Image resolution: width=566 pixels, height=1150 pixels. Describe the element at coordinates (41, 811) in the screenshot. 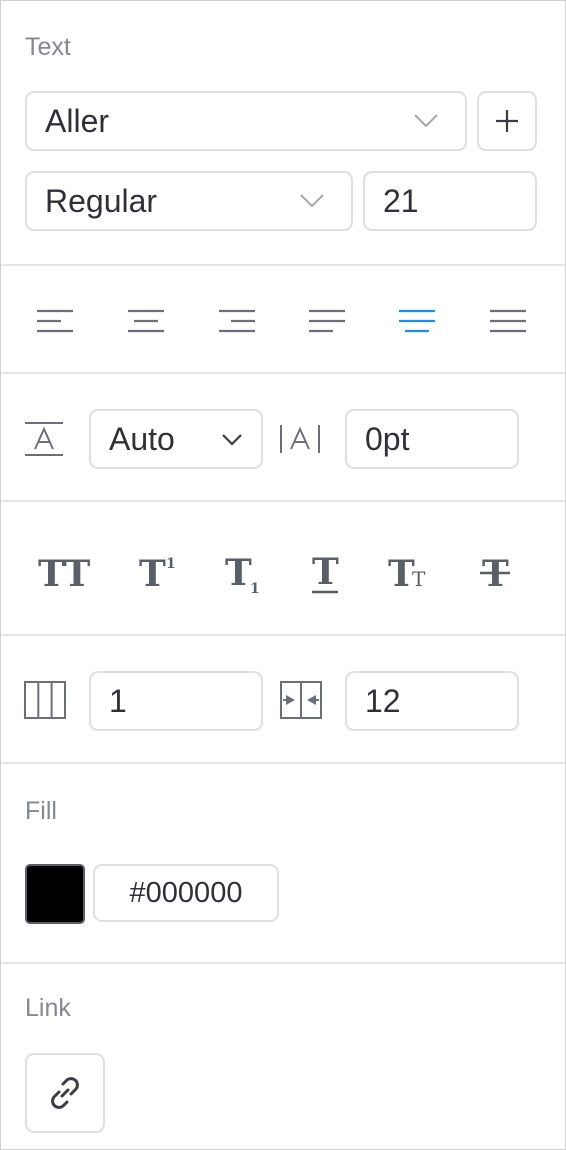

I see `fill-heading: Fill` at that location.